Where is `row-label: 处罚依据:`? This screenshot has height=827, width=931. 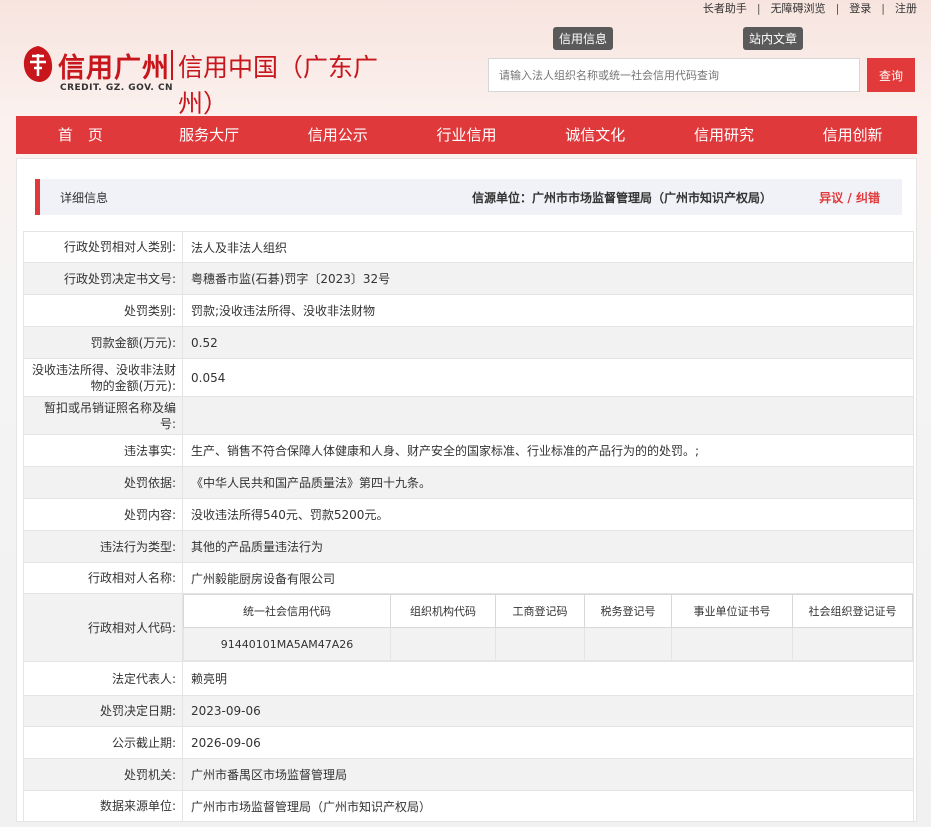
row-label: 处罚依据: is located at coordinates (103, 482).